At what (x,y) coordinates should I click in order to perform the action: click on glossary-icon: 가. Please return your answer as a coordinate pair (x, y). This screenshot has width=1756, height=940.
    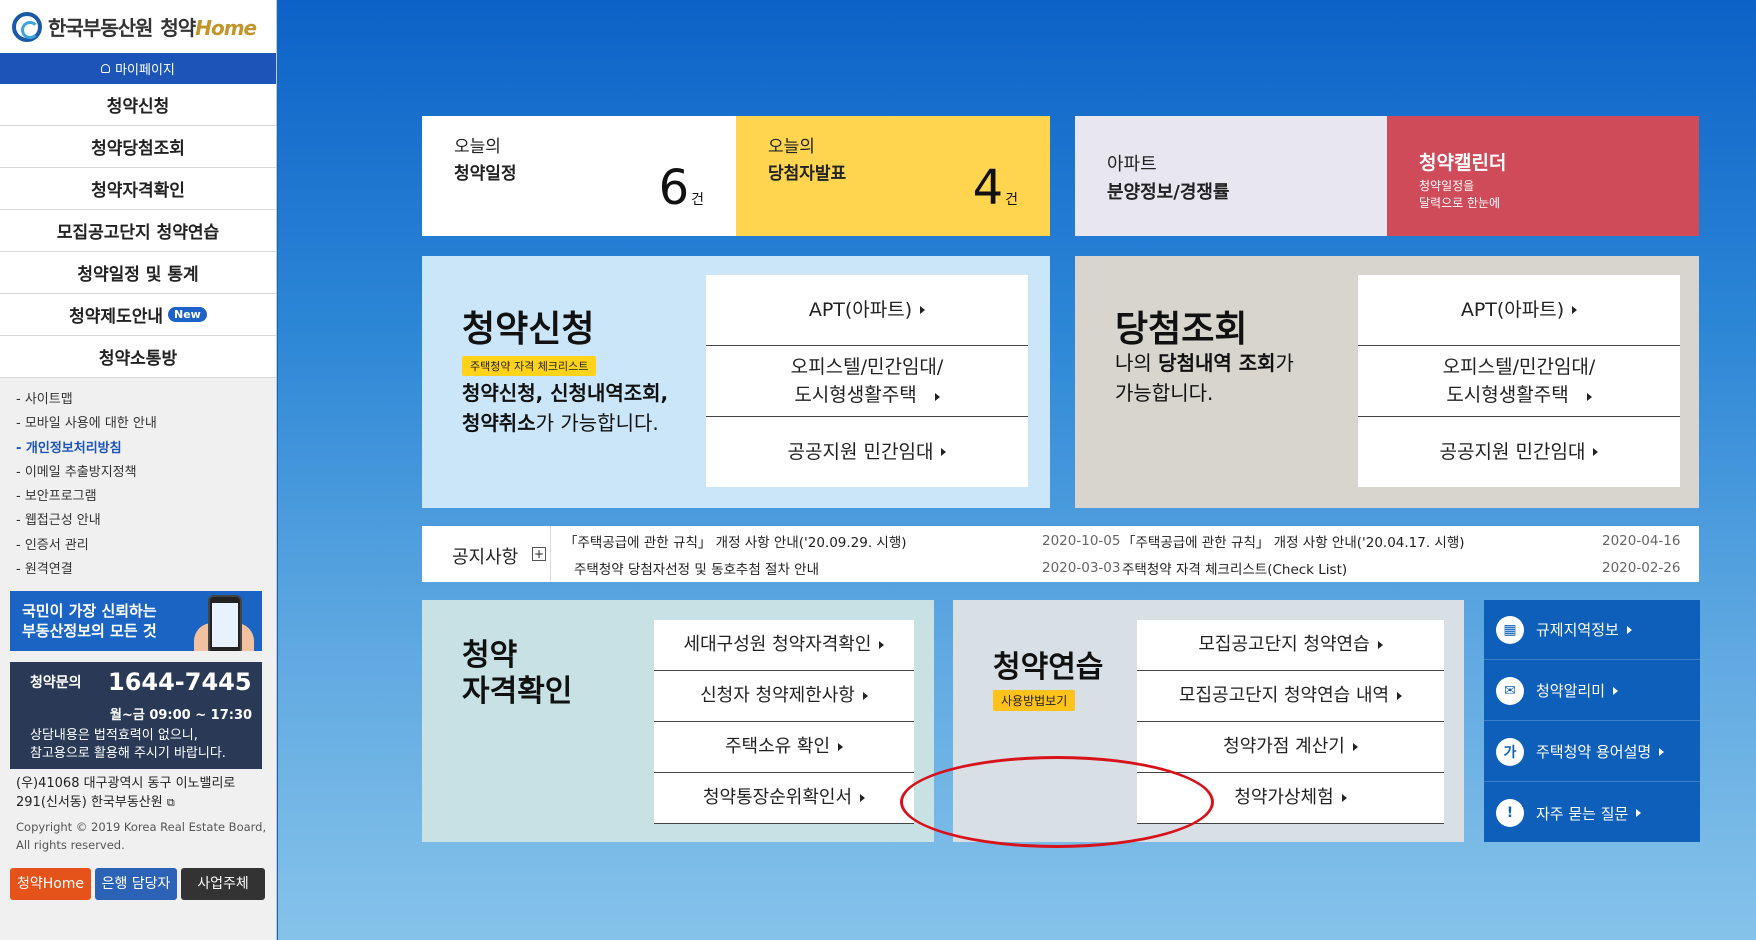
    Looking at the image, I should click on (1510, 751).